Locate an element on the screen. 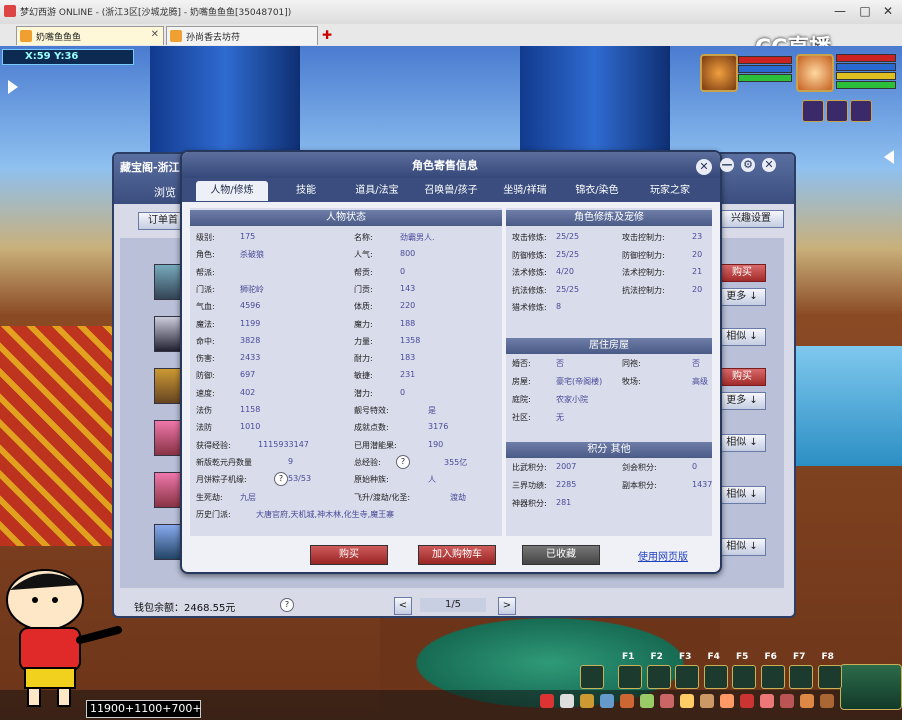 Image resolution: width=902 pixels, height=720 pixels. tab-character-2: 孙尚香去坊苻 is located at coordinates (242, 35).